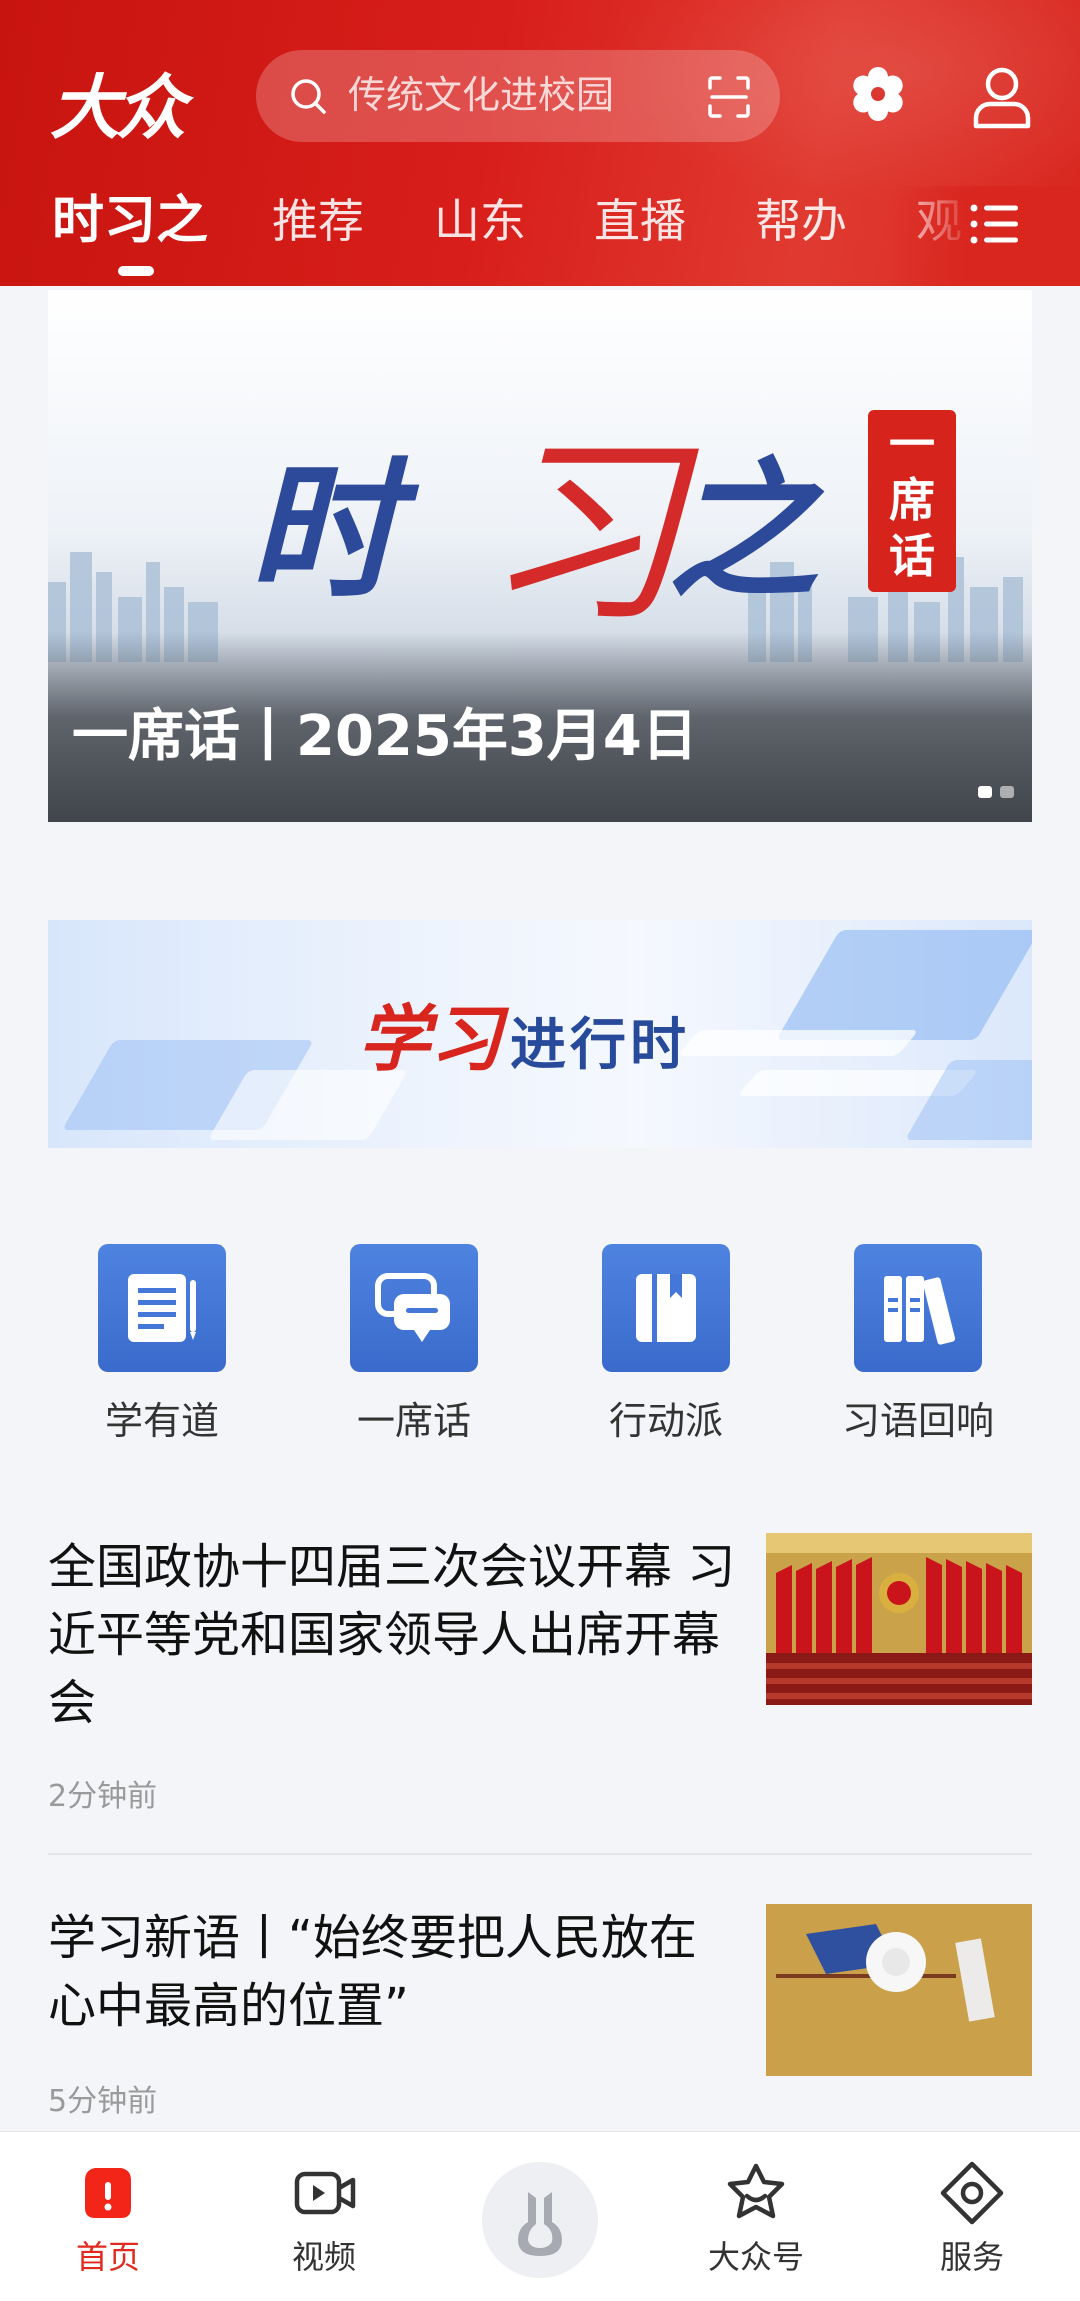  What do you see at coordinates (325, 2193) in the screenshot?
I see `video-icon` at bounding box center [325, 2193].